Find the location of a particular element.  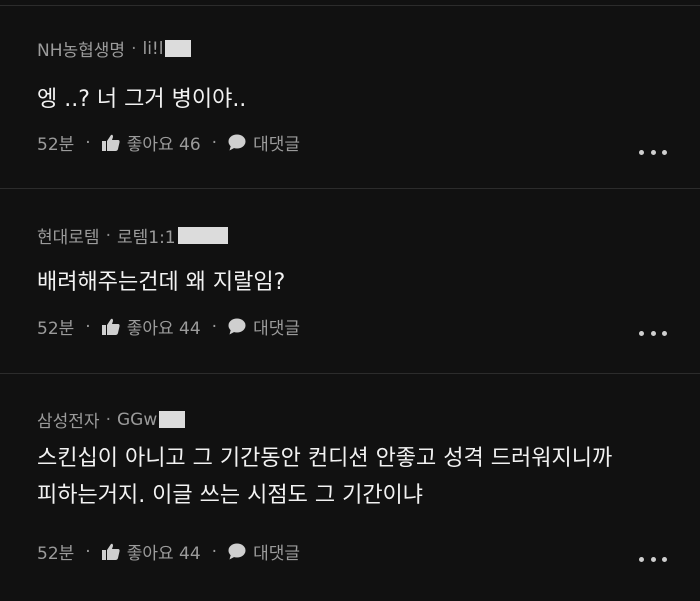

author-company: 삼성전자 is located at coordinates (68, 422).